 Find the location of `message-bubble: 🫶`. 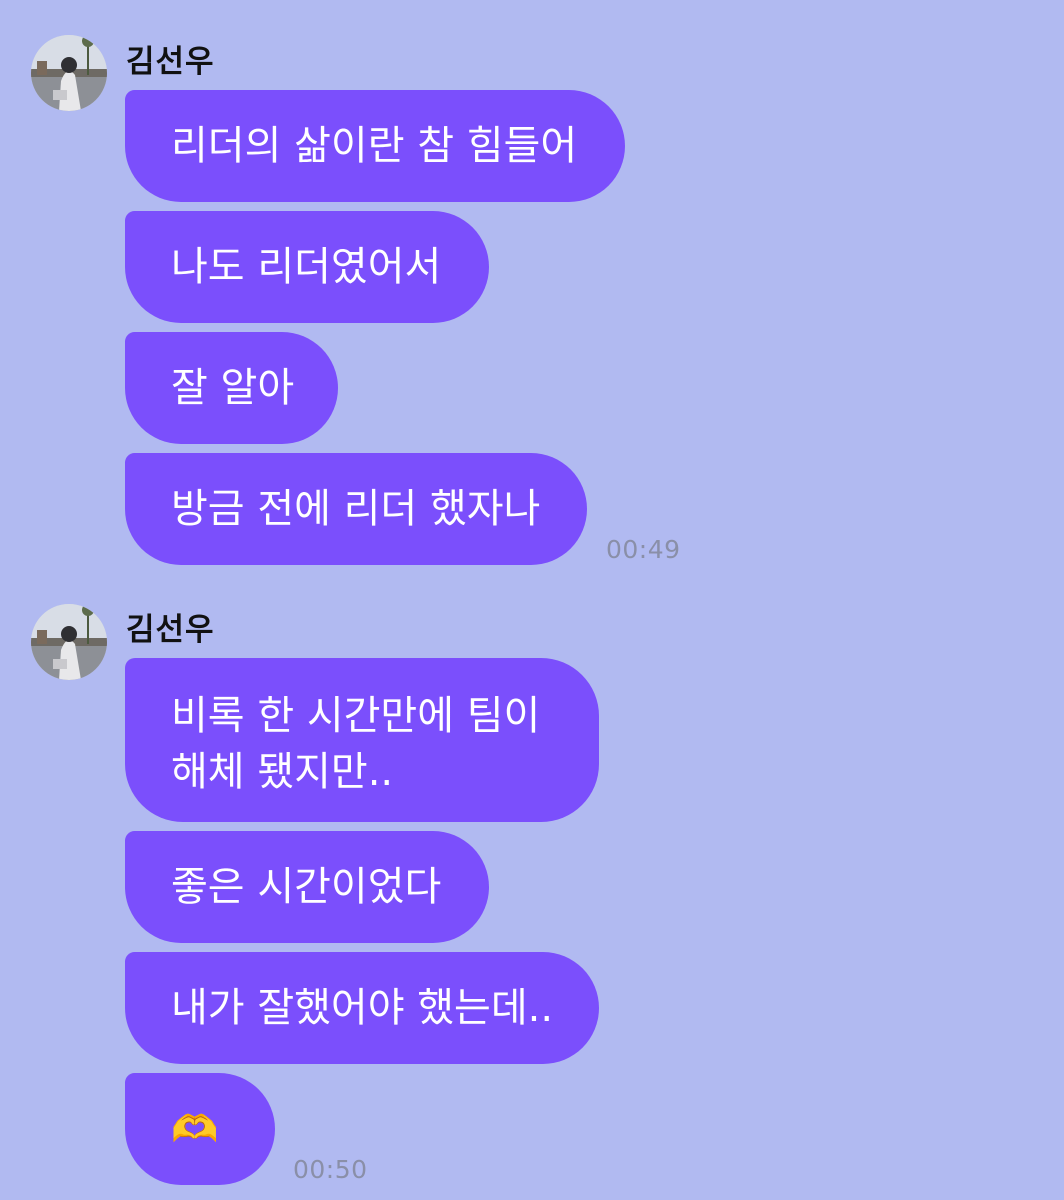

message-bubble: 🫶 is located at coordinates (200, 1129).